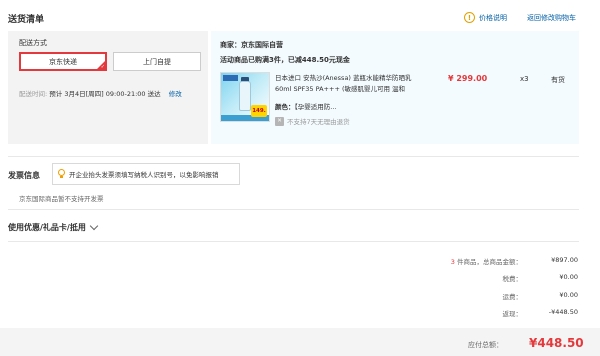 This screenshot has width=600, height=356. I want to click on price-badge: 149., so click(259, 111).